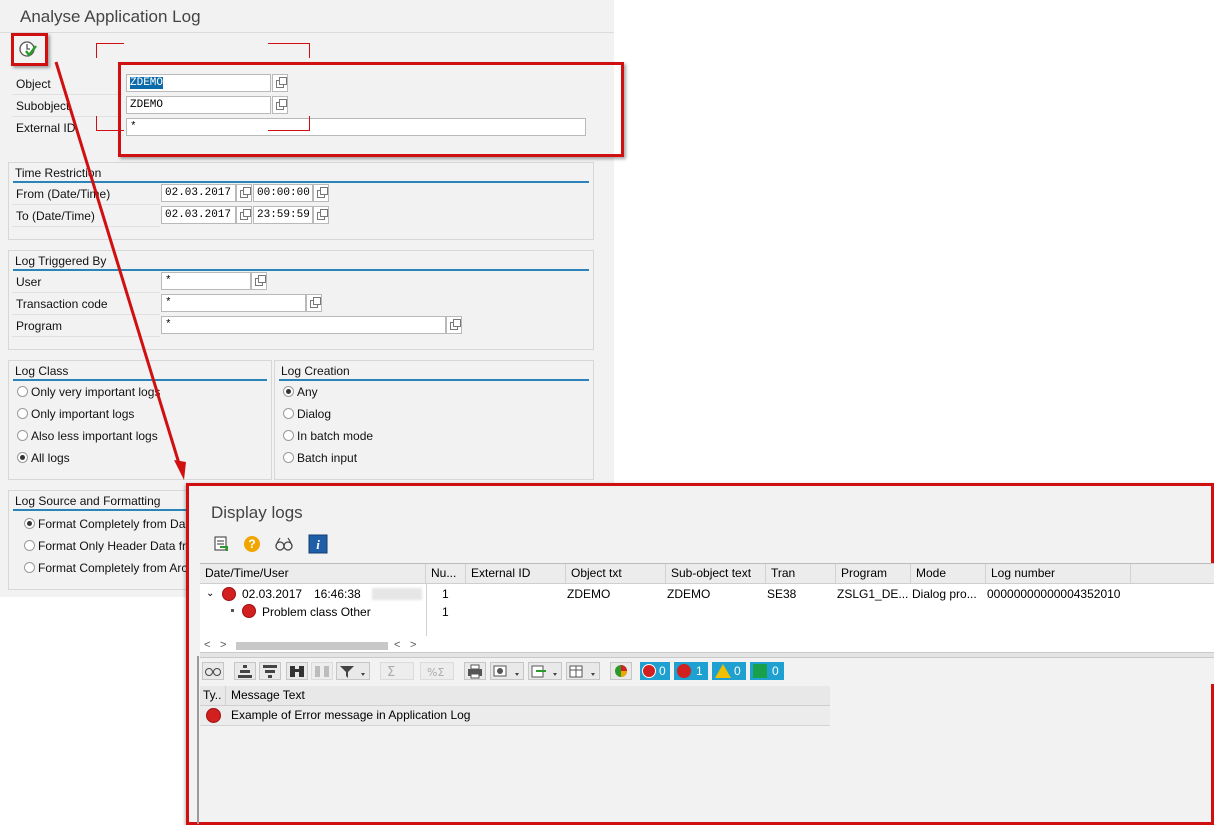 The image size is (1214, 825). I want to click on column-header-type: Ty.., so click(213, 695).